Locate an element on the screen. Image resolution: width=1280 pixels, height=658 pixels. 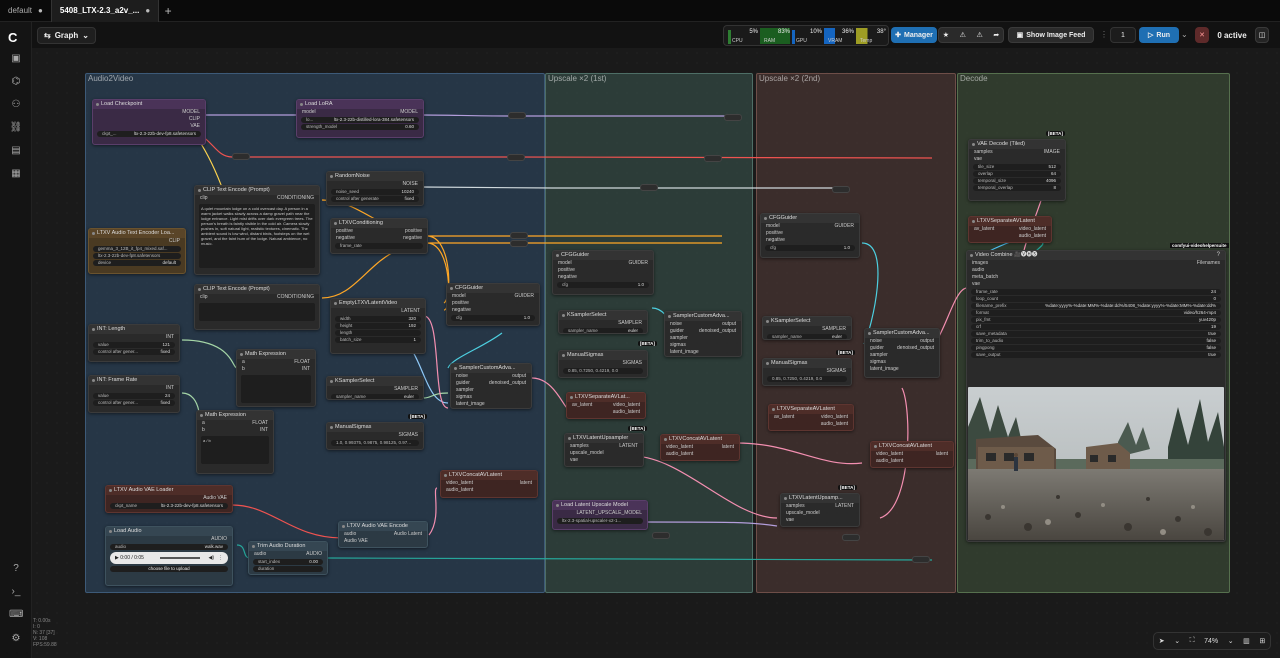
link-visibility-icon: ⊞ is located at coordinates (1262, 641).